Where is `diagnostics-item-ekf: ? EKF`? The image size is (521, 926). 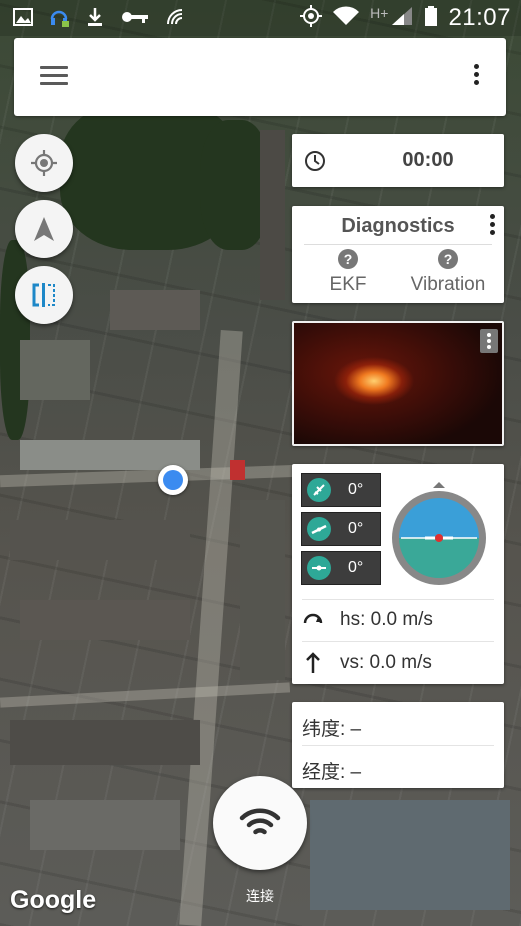
diagnostics-item-ekf: ? EKF is located at coordinates (348, 272).